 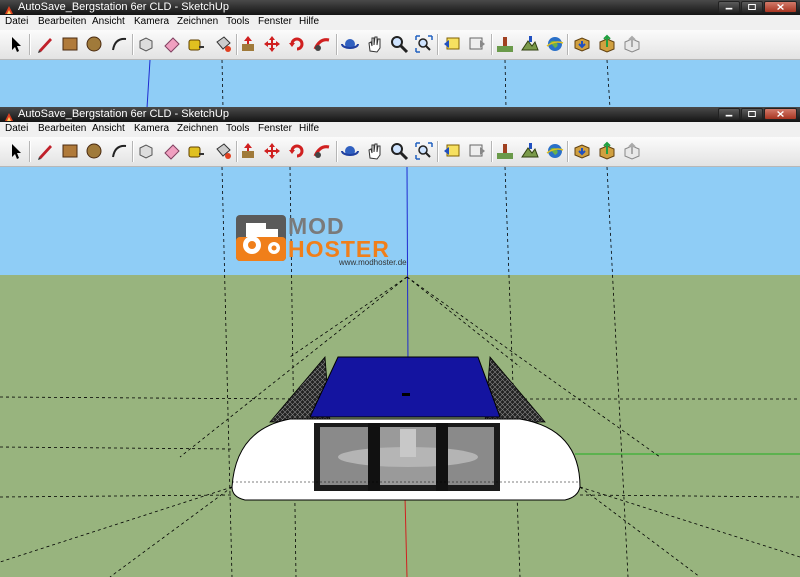 What do you see at coordinates (373, 262) in the screenshot?
I see `logo-url: www.modhoster.de` at bounding box center [373, 262].